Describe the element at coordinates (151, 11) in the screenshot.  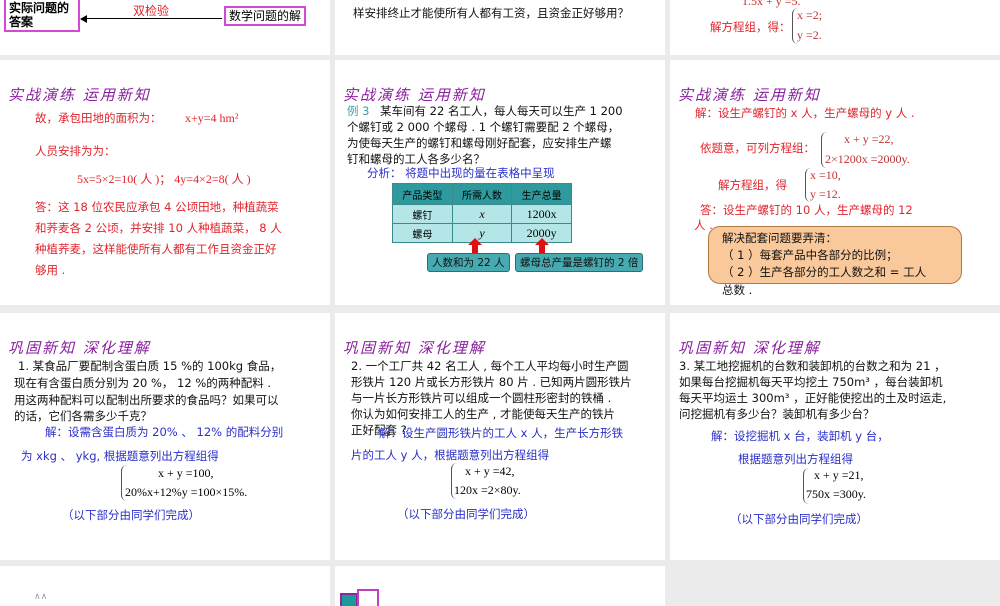
I see `check-label: 双检验` at that location.